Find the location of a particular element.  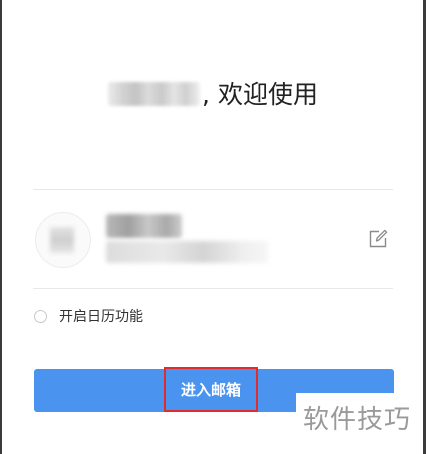

enter-button-highlight-box: 进入邮箱 is located at coordinates (211, 389).